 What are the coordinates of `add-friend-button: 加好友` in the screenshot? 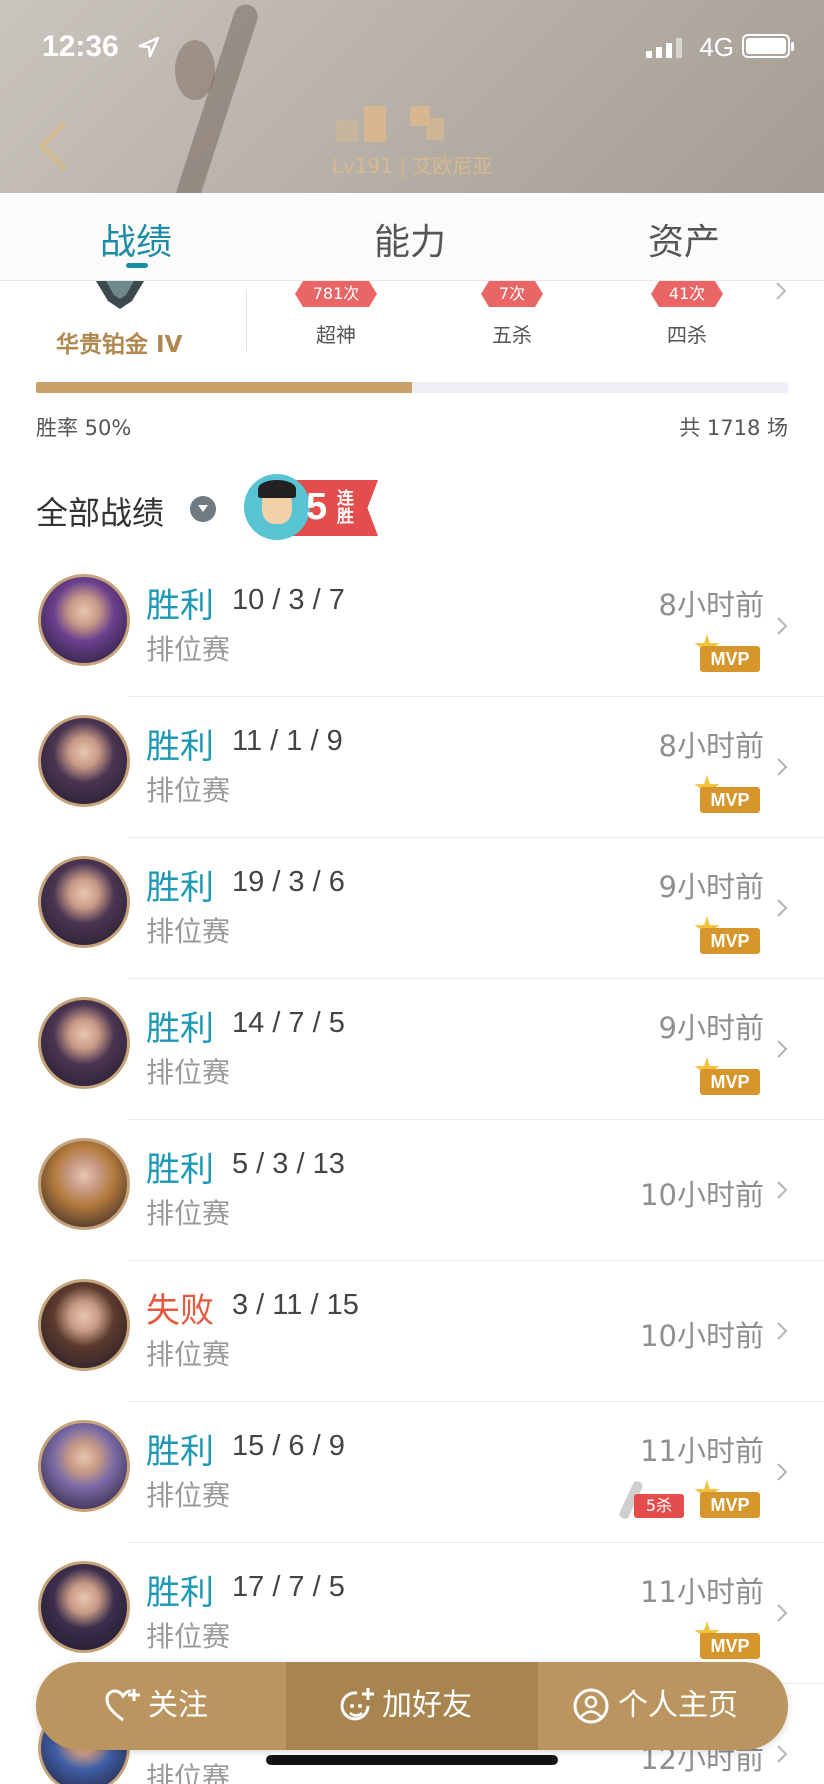 It's located at (412, 1706).